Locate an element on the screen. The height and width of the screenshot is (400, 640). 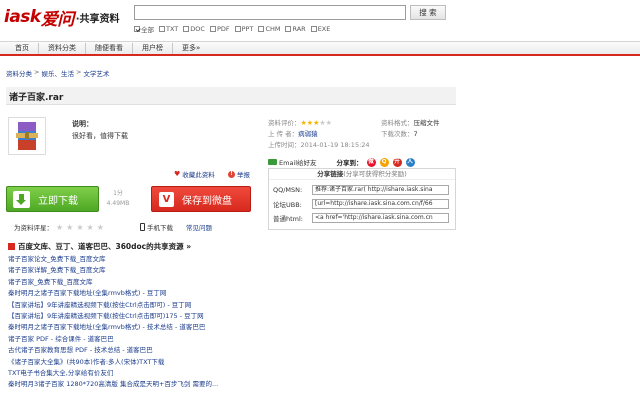
filter-label: PPT is located at coordinates (247, 29).